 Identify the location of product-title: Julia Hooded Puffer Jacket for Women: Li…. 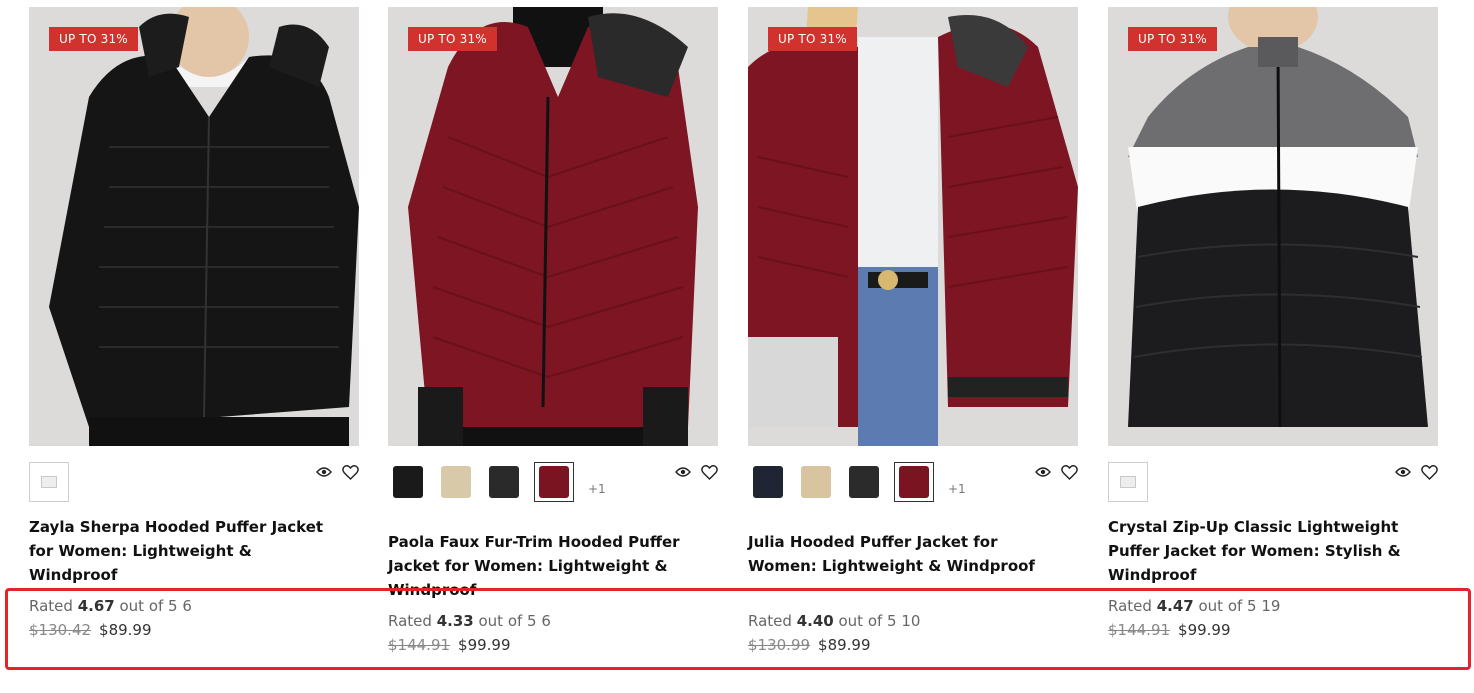
(898, 554).